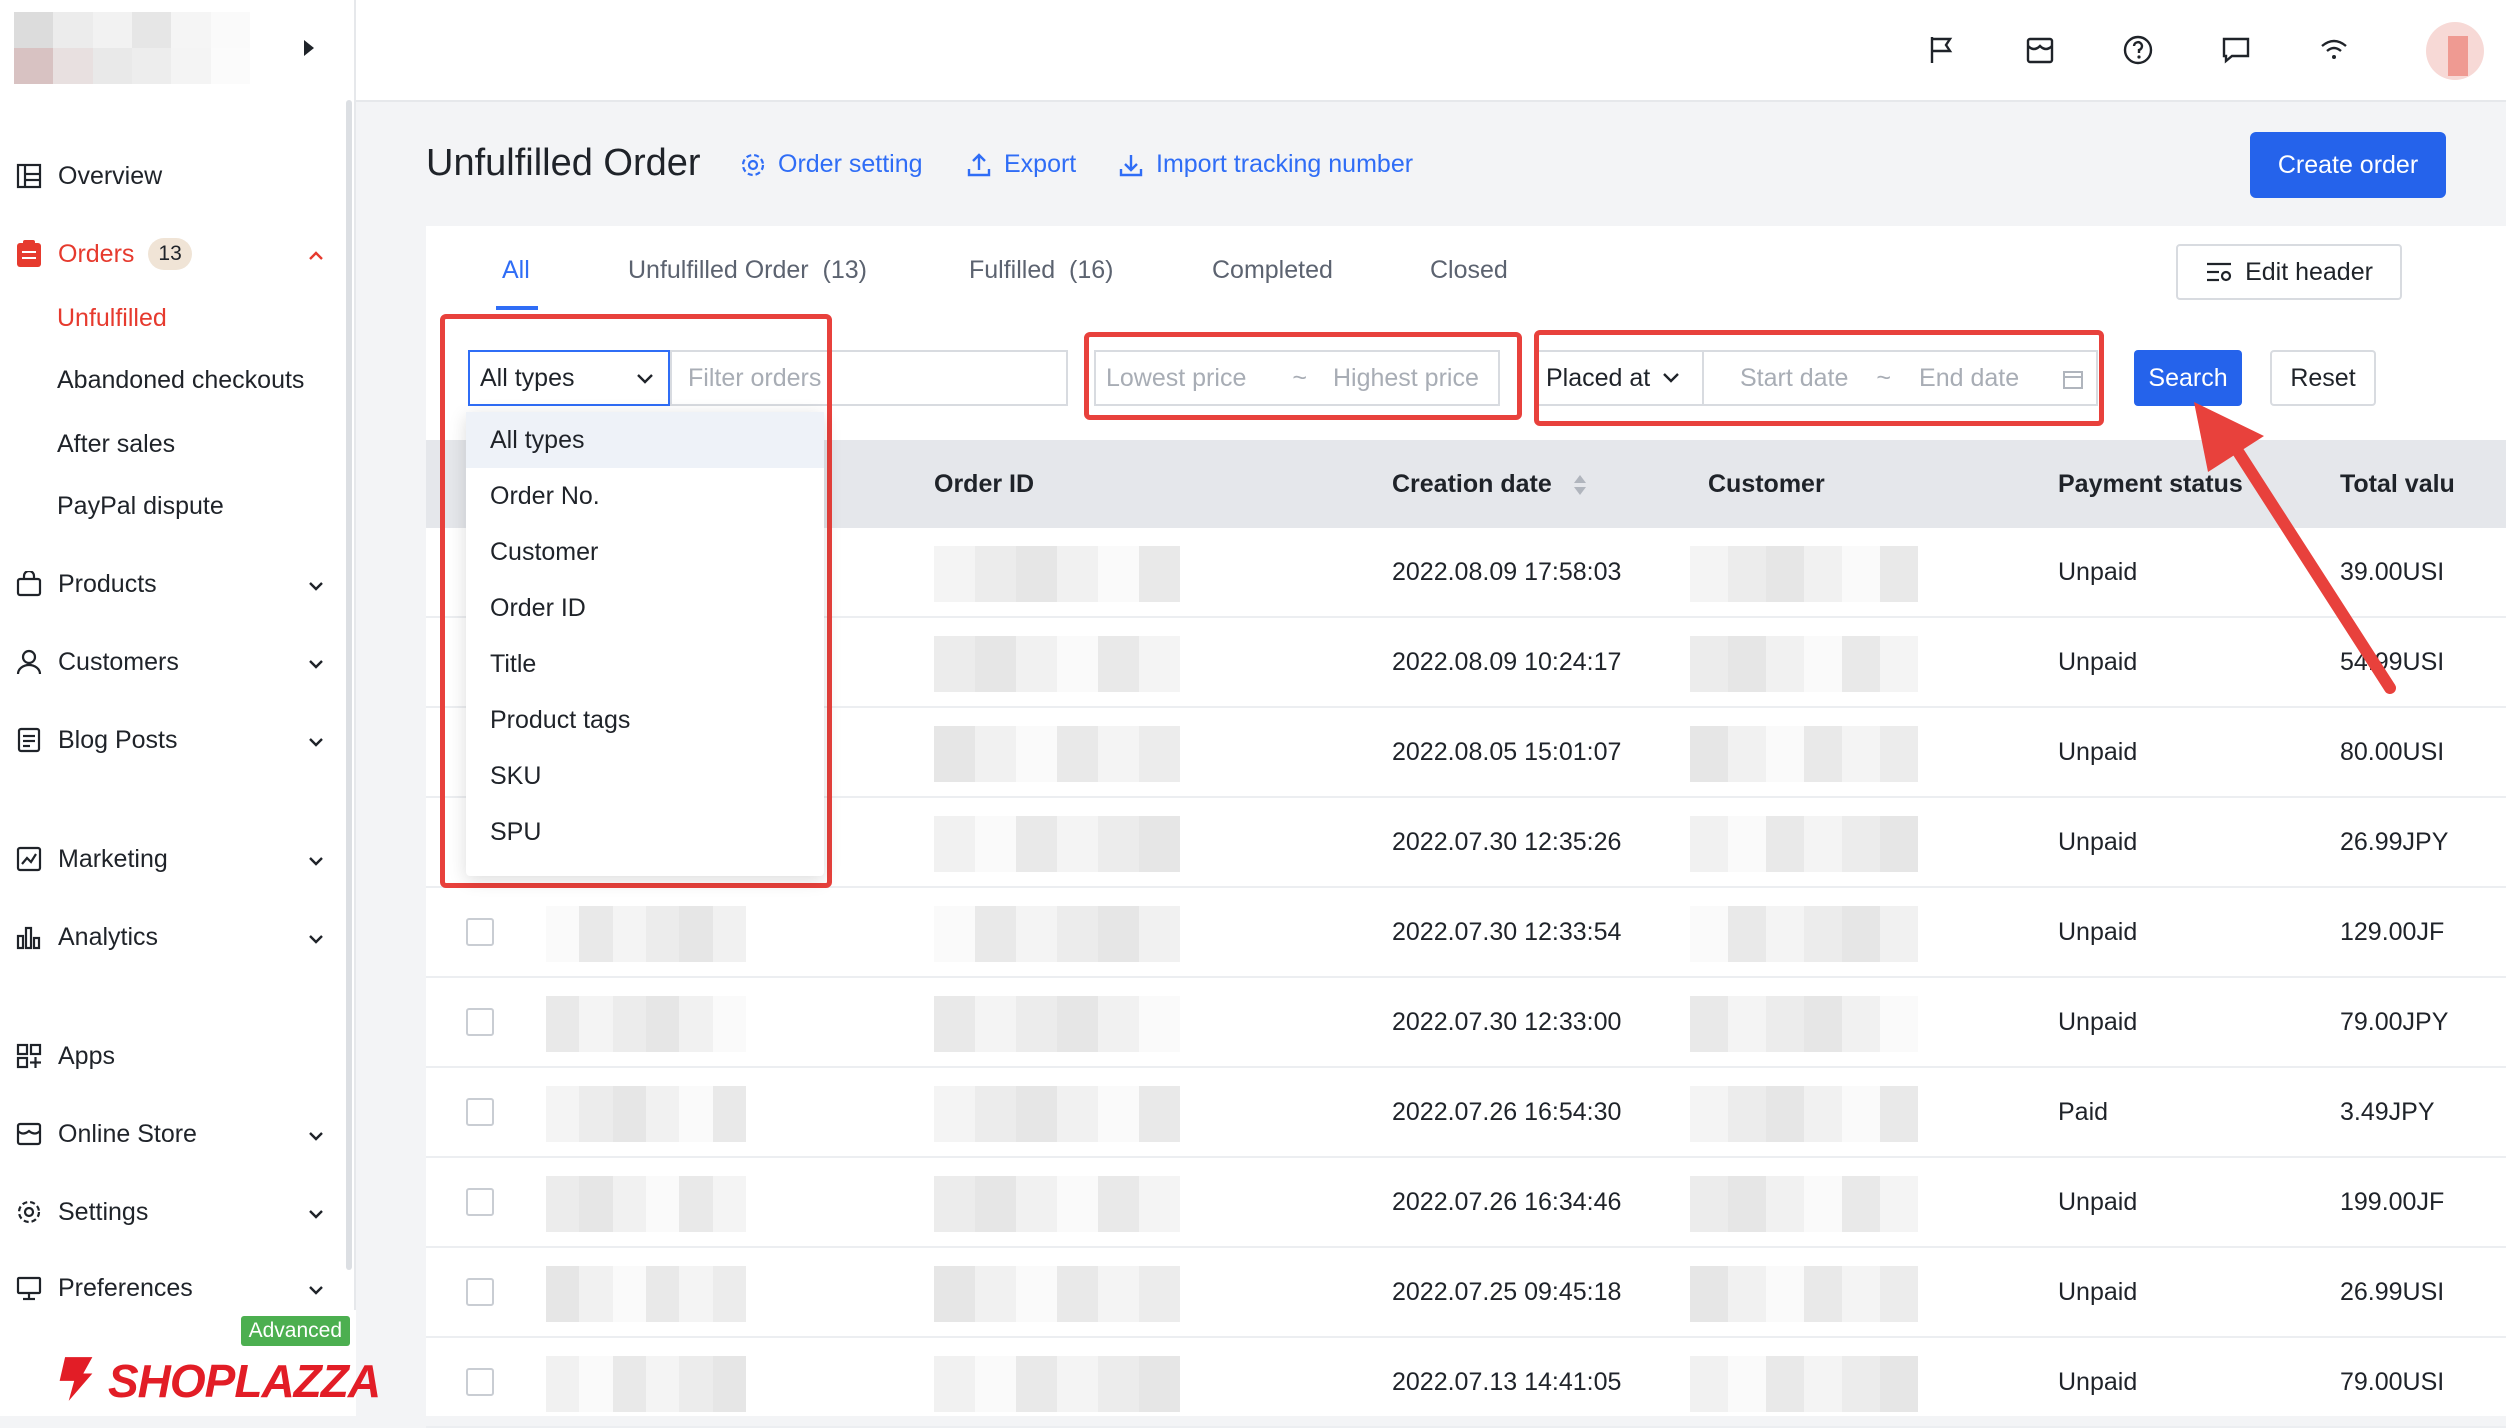 Image resolution: width=2506 pixels, height=1428 pixels. What do you see at coordinates (170, 937) in the screenshot?
I see `sidebar-item-analytics: Analytics` at bounding box center [170, 937].